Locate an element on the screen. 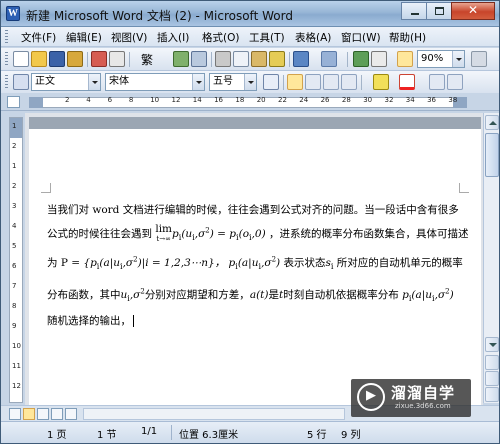 This screenshot has height=444, width=500. undo-icon is located at coordinates (301, 59).